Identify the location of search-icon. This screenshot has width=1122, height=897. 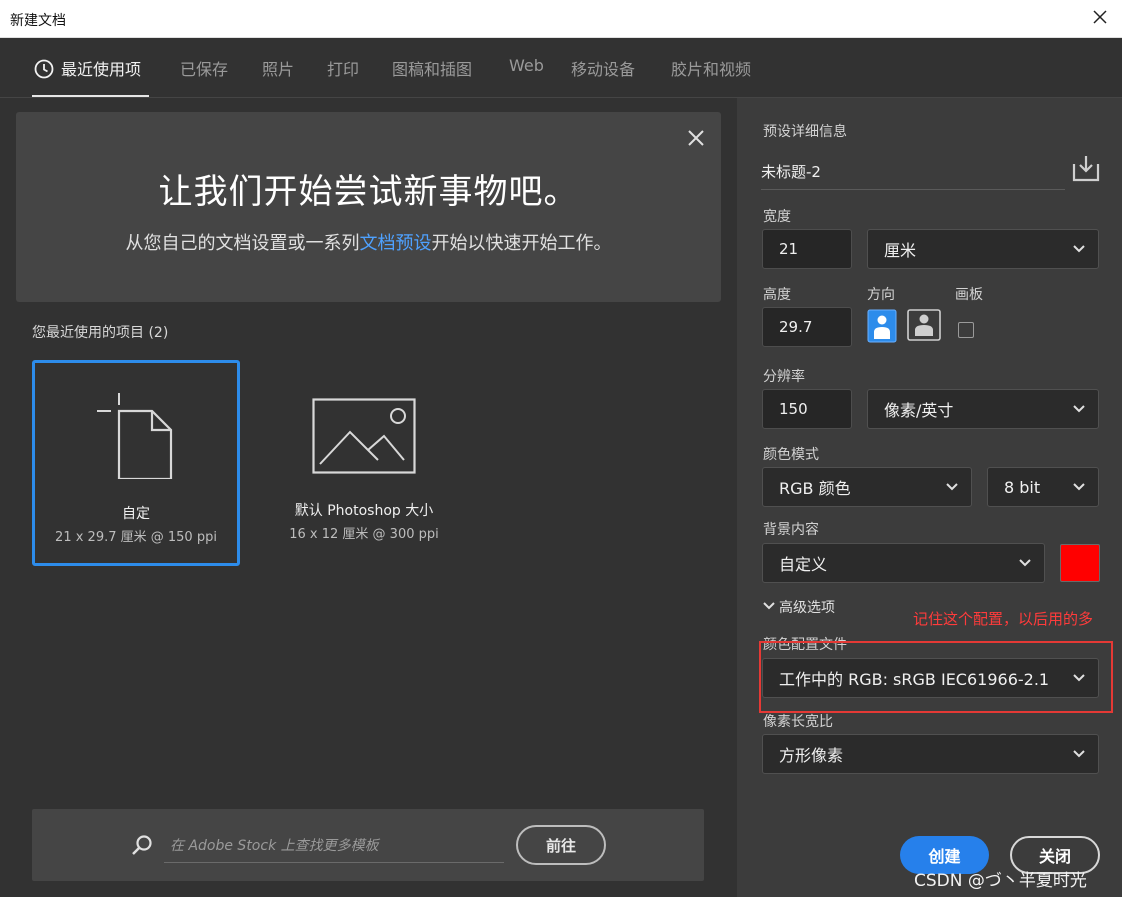
(142, 845).